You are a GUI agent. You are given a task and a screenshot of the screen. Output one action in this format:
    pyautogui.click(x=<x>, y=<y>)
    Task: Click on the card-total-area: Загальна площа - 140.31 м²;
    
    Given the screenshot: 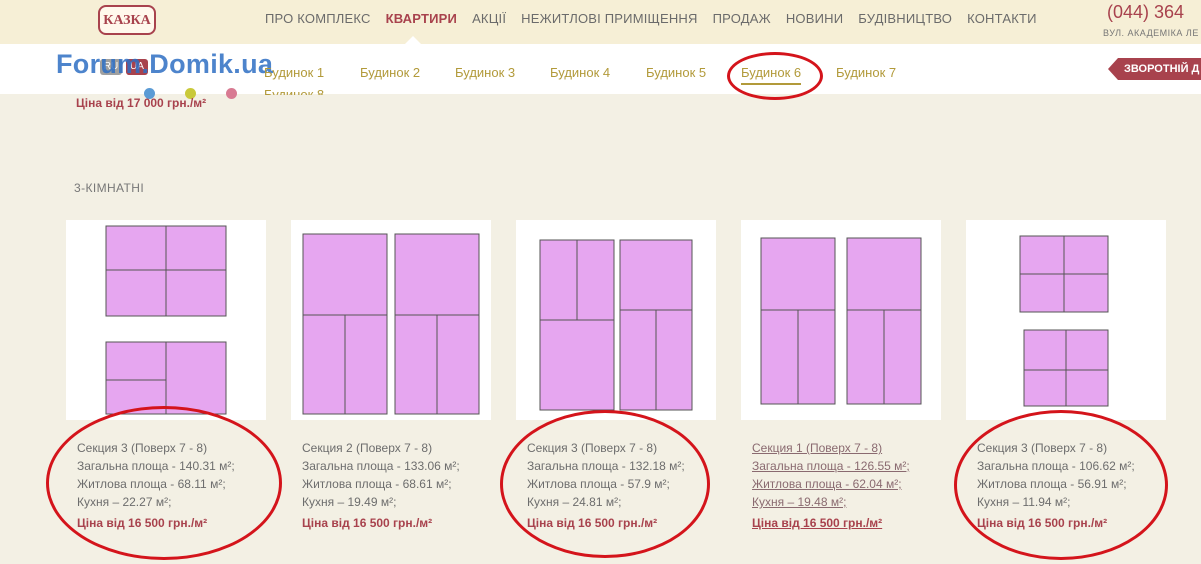 What is the action you would take?
    pyautogui.click(x=156, y=466)
    